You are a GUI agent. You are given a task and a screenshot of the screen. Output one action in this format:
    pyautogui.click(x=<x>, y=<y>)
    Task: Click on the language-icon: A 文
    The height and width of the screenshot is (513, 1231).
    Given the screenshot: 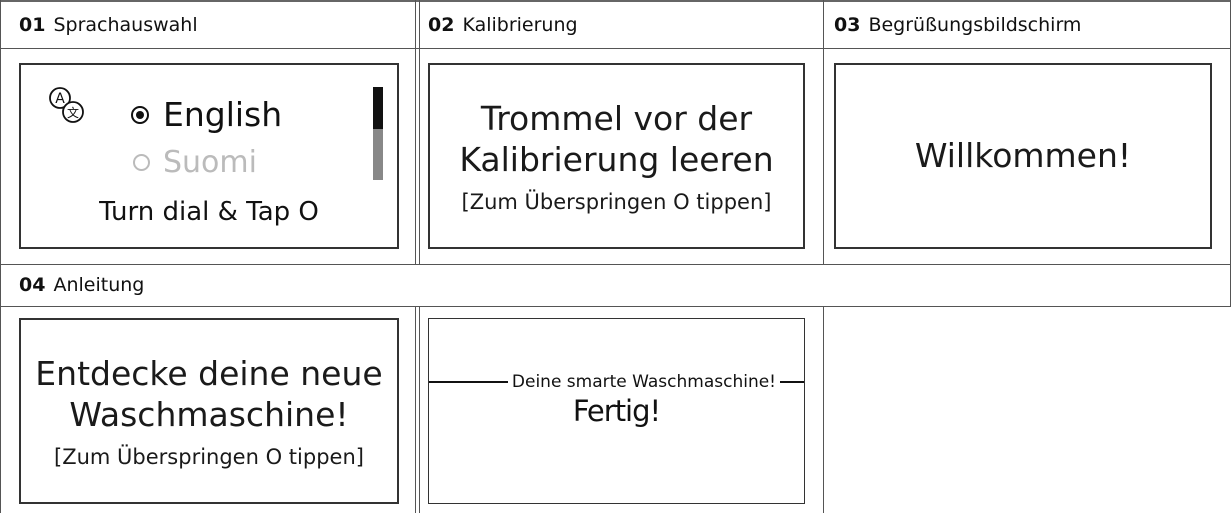 What is the action you would take?
    pyautogui.click(x=67, y=105)
    